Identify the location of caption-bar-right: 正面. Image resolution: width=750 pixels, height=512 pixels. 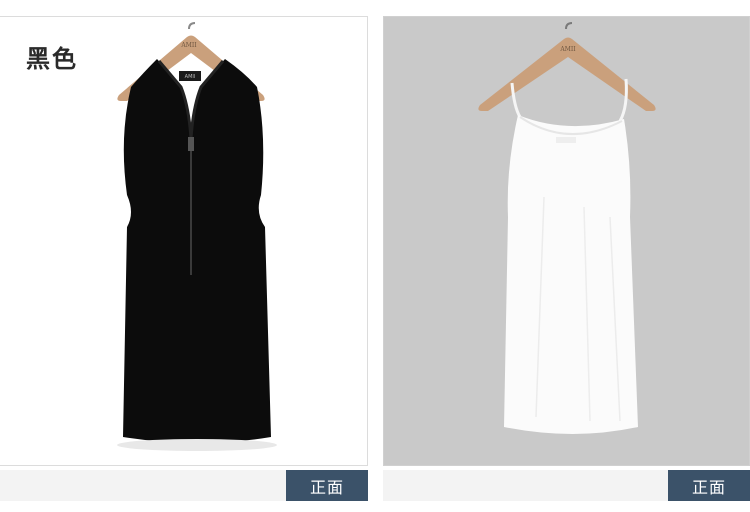
(566, 485).